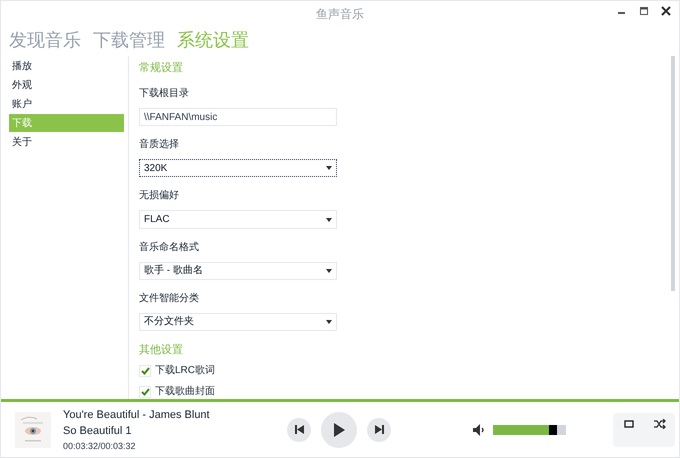 The height and width of the screenshot is (458, 680). What do you see at coordinates (164, 93) in the screenshot?
I see `field-label: 下载根目录` at bounding box center [164, 93].